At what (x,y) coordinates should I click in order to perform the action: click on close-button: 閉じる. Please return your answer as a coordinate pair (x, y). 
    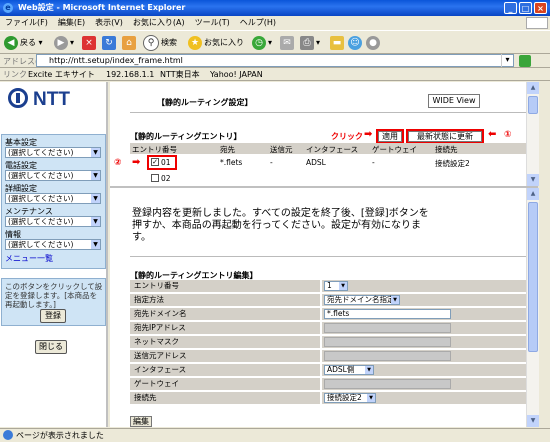
    Looking at the image, I should click on (51, 347).